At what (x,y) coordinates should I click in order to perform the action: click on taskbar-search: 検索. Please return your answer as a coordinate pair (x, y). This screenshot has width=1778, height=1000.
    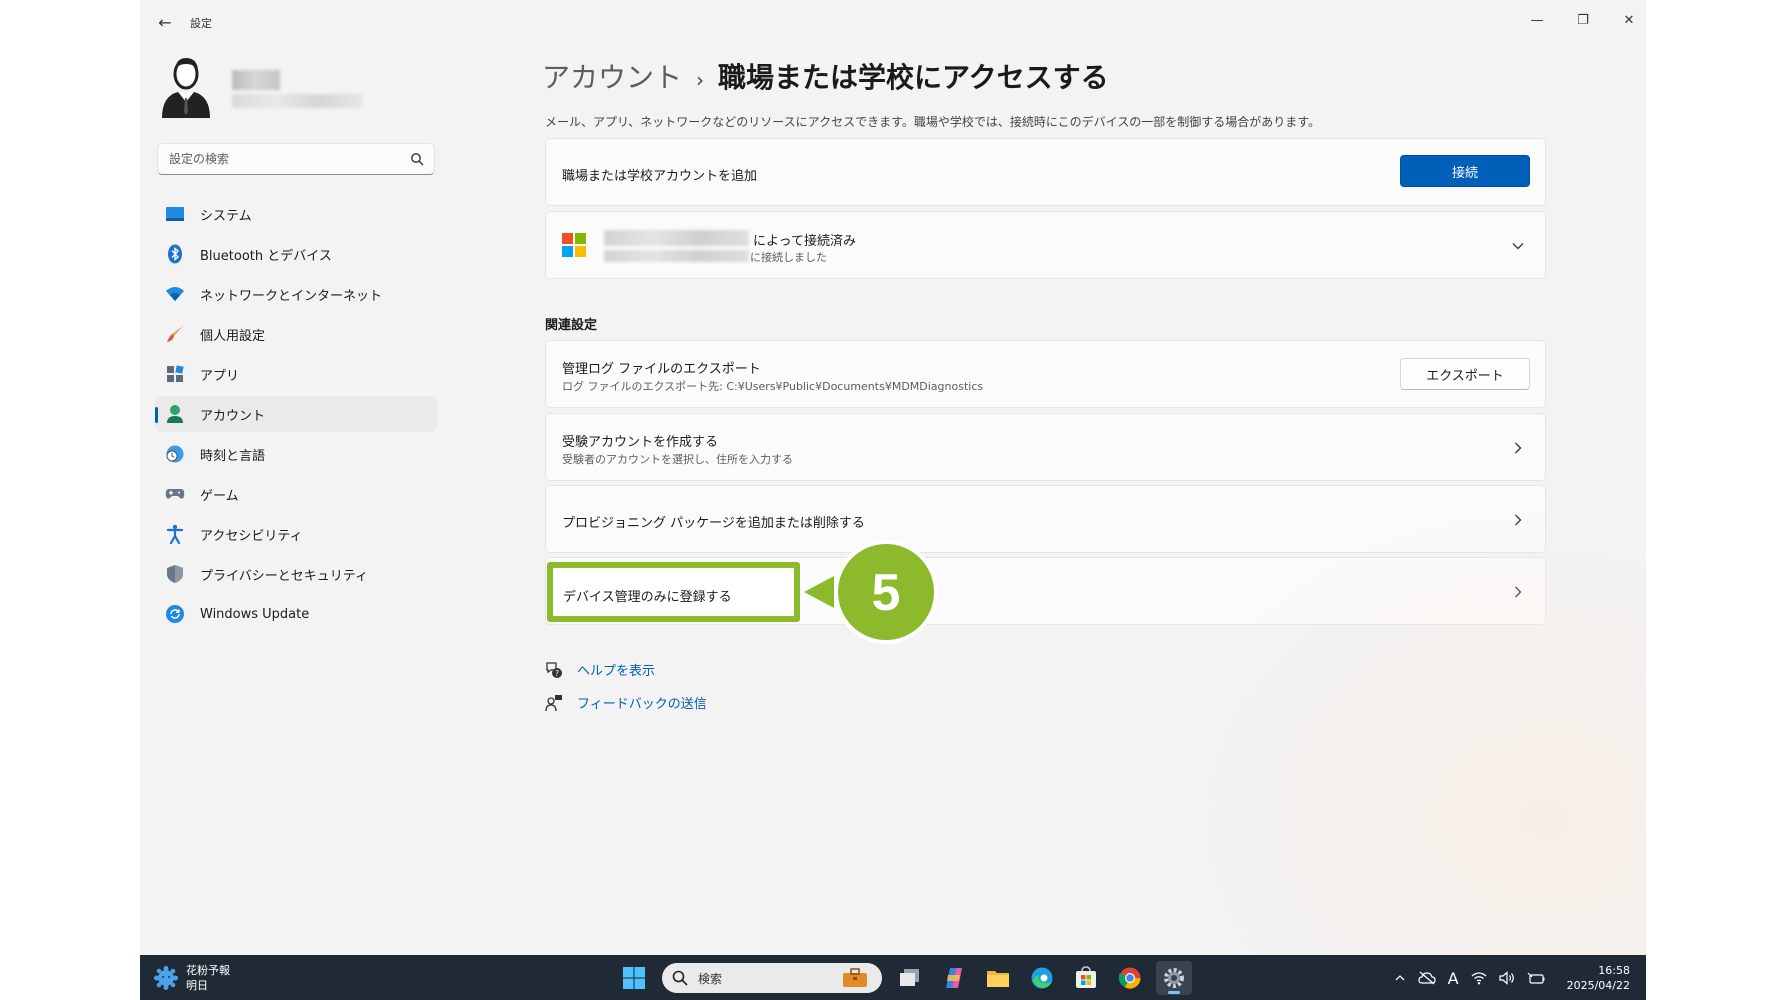
    Looking at the image, I should click on (772, 978).